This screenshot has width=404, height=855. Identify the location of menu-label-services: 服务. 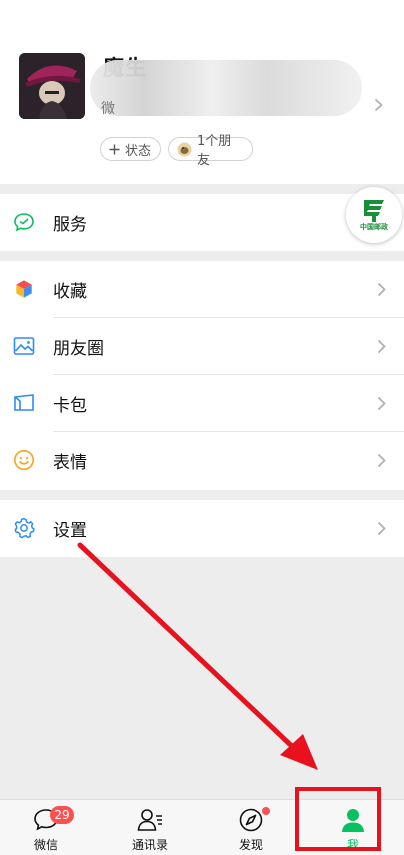
(70, 225).